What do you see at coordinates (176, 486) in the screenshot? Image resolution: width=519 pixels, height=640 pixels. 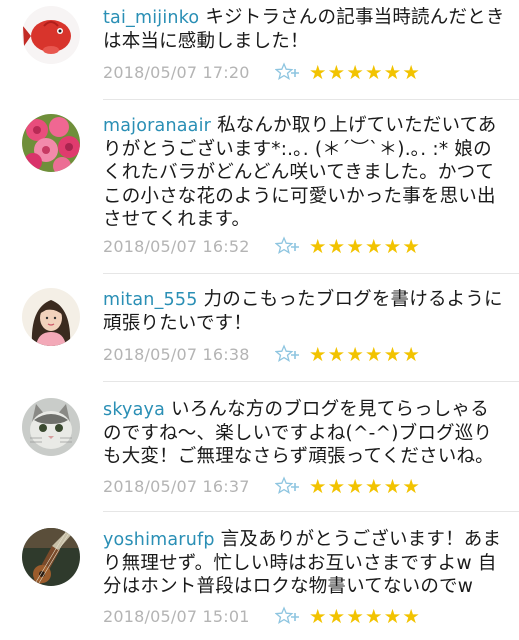 I see `comment-timestamp: 2018/05/07 16:37` at bounding box center [176, 486].